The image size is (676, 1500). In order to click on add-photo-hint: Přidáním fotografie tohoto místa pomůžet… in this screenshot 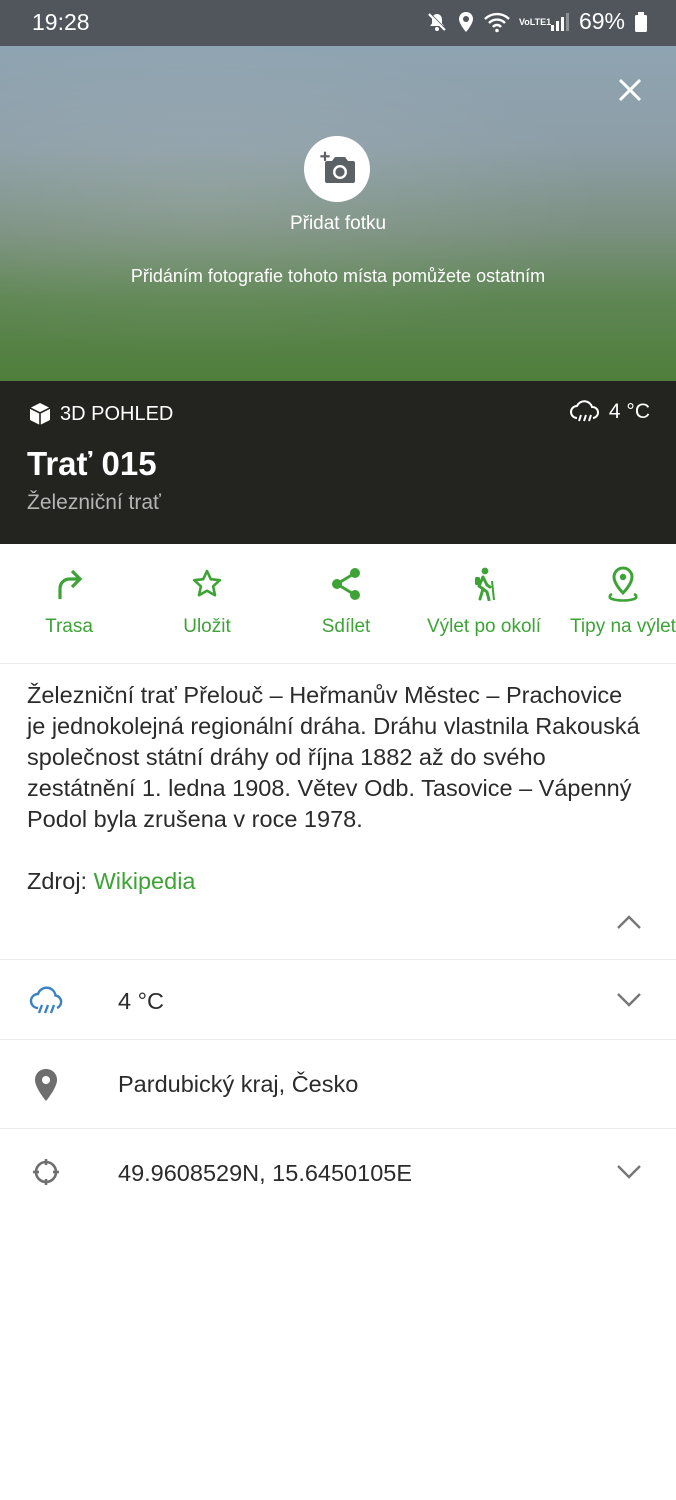, I will do `click(338, 276)`.